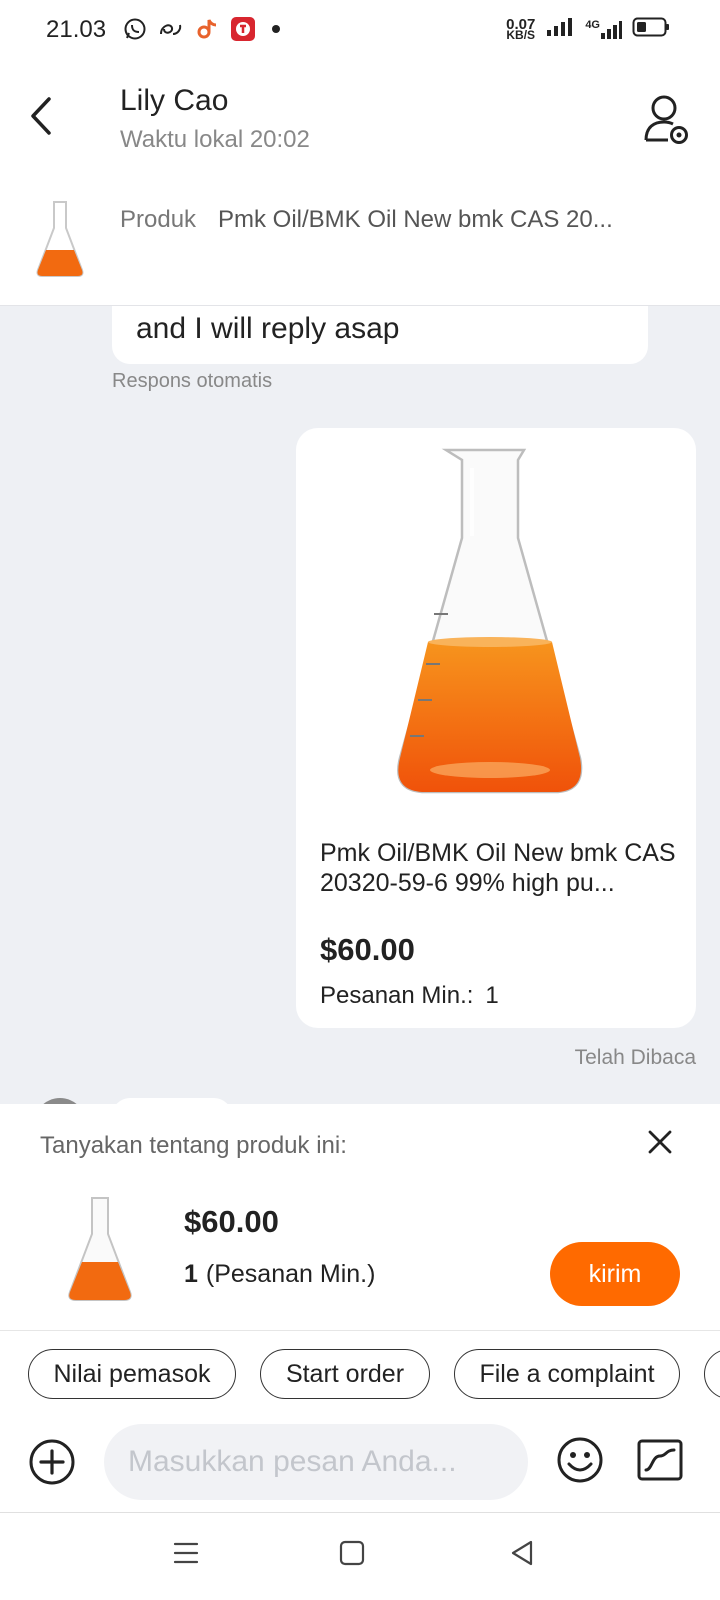  What do you see at coordinates (60, 238) in the screenshot?
I see `product-thumbnail` at bounding box center [60, 238].